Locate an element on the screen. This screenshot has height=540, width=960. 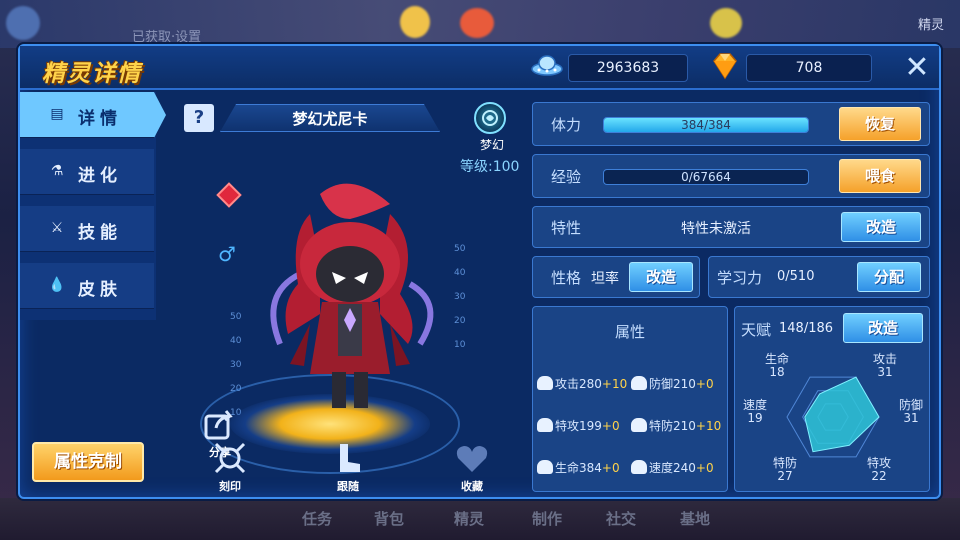
exp-value: 0/67664 is located at coordinates (706, 177).